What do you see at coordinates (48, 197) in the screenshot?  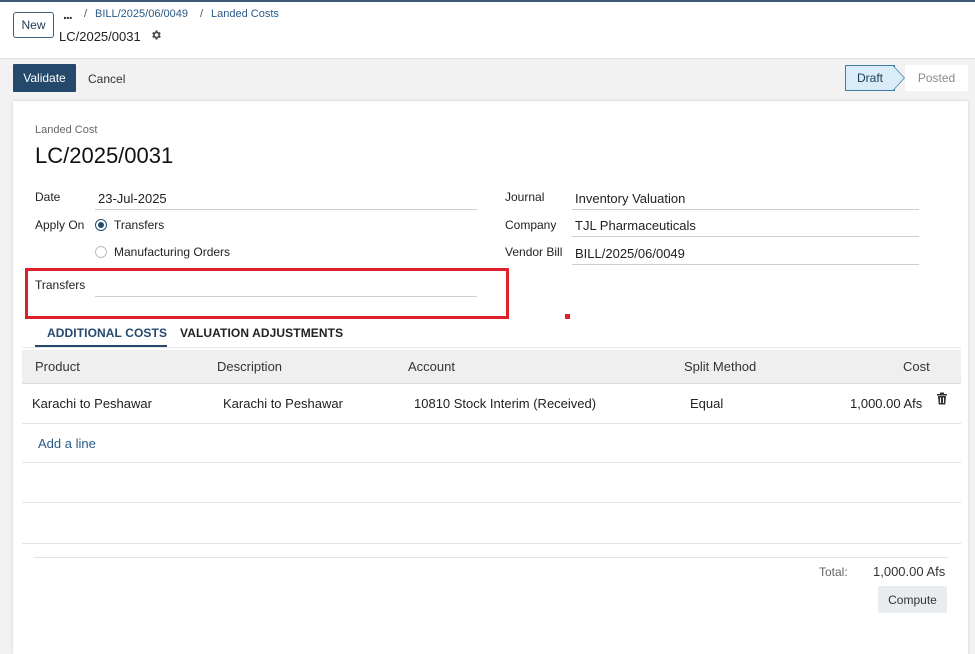 I see `date-label: Date` at bounding box center [48, 197].